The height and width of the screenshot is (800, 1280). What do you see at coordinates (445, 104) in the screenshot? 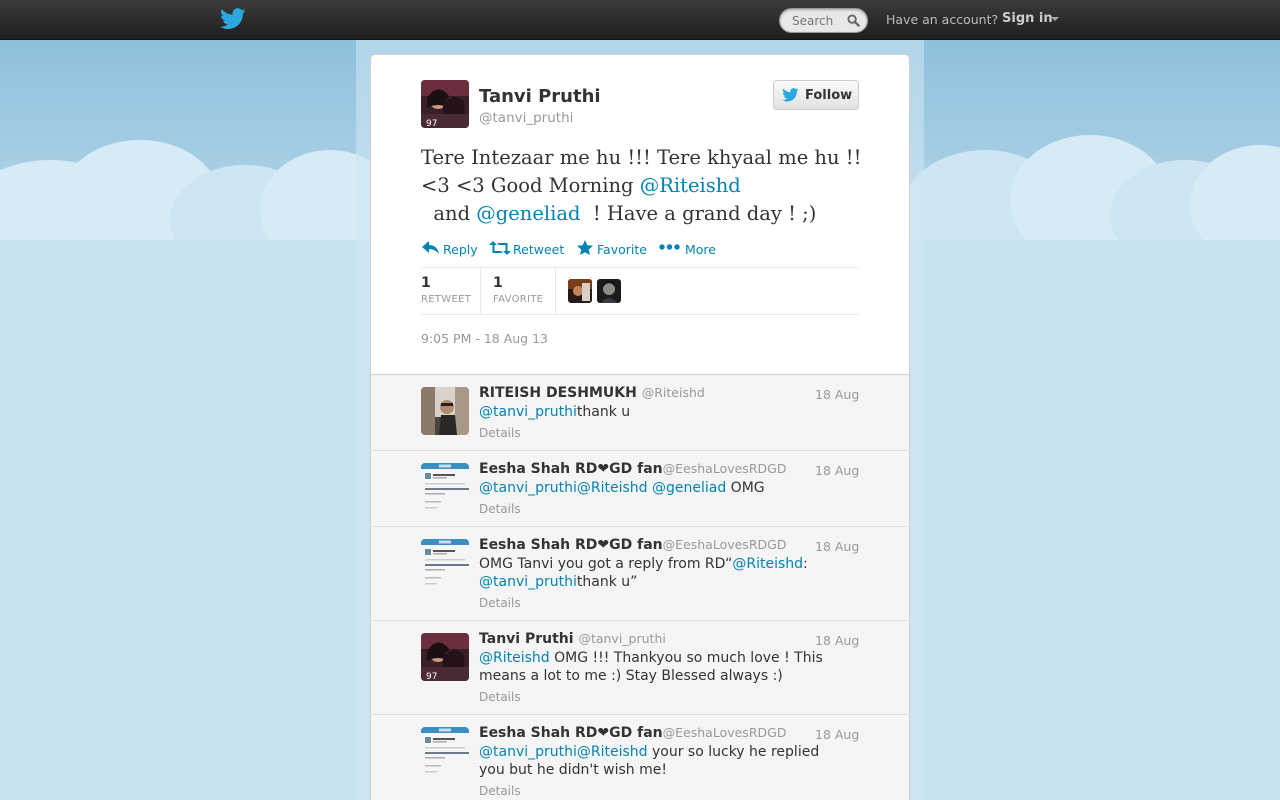
I see `author-avatar: 97` at bounding box center [445, 104].